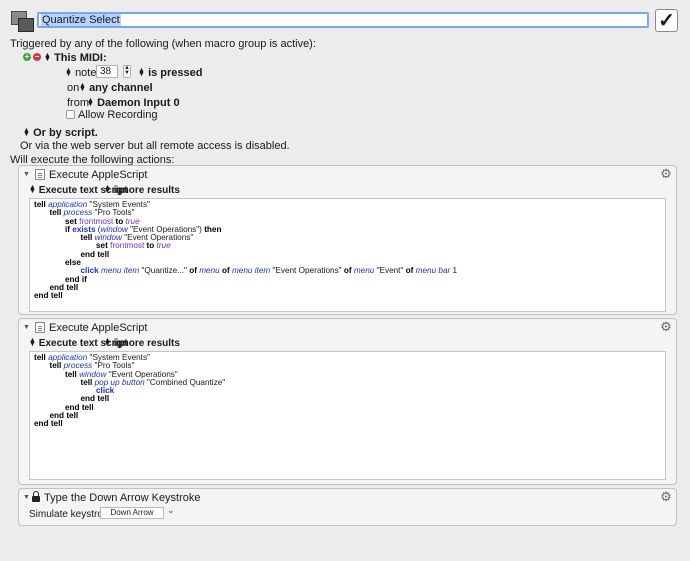  Describe the element at coordinates (73, 263) in the screenshot. I see `code-token: else` at that location.